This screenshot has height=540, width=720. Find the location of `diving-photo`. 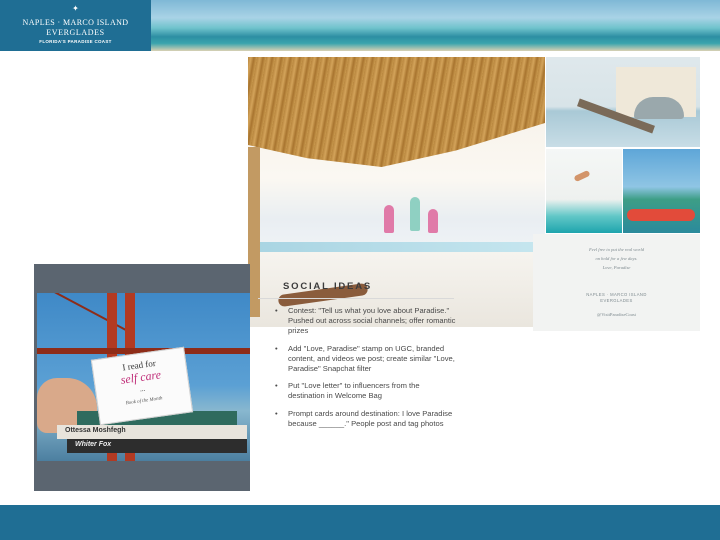

diving-photo is located at coordinates (584, 191).